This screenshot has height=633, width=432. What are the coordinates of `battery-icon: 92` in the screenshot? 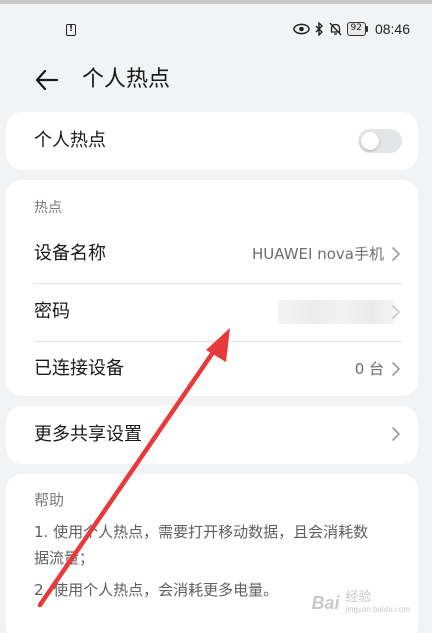 It's located at (357, 29).